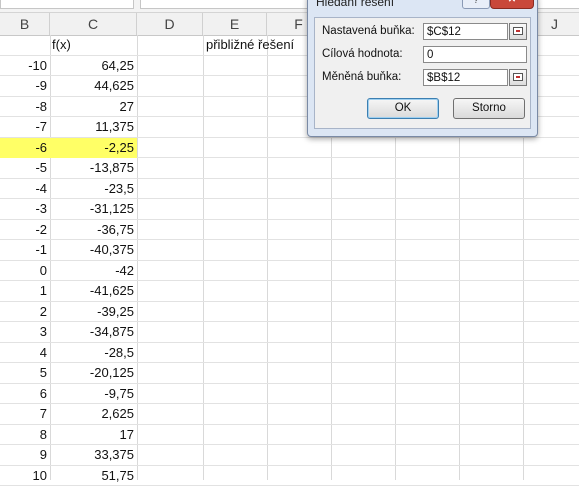  Describe the element at coordinates (489, 108) in the screenshot. I see `cancel-button: Storno` at that location.